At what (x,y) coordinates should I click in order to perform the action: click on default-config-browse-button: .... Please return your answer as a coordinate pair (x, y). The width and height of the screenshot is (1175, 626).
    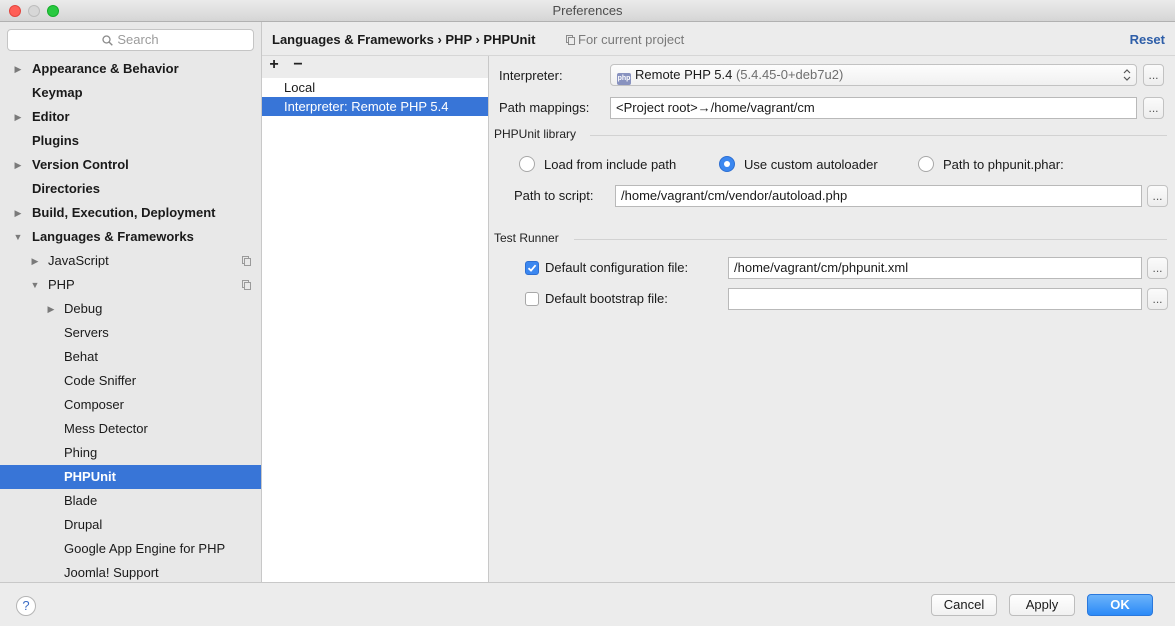
    Looking at the image, I should click on (1157, 268).